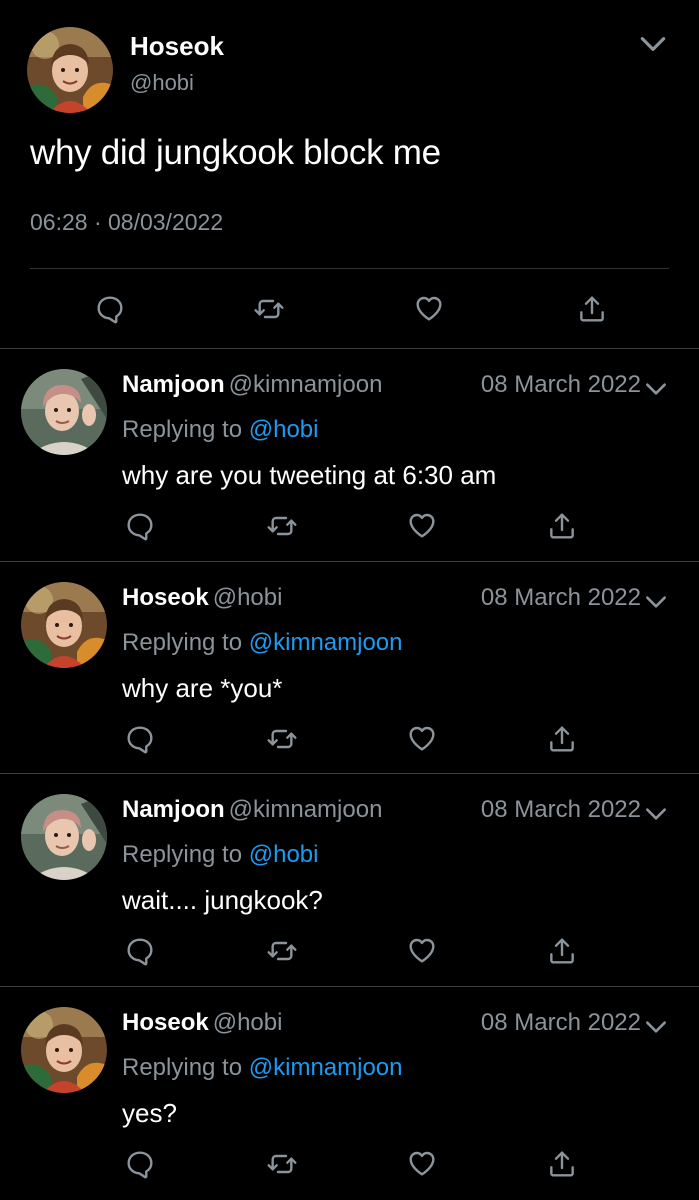 This screenshot has height=1200, width=699. What do you see at coordinates (127, 222) in the screenshot?
I see `tweet-timestamp: 06:28 · 08/03/2022` at bounding box center [127, 222].